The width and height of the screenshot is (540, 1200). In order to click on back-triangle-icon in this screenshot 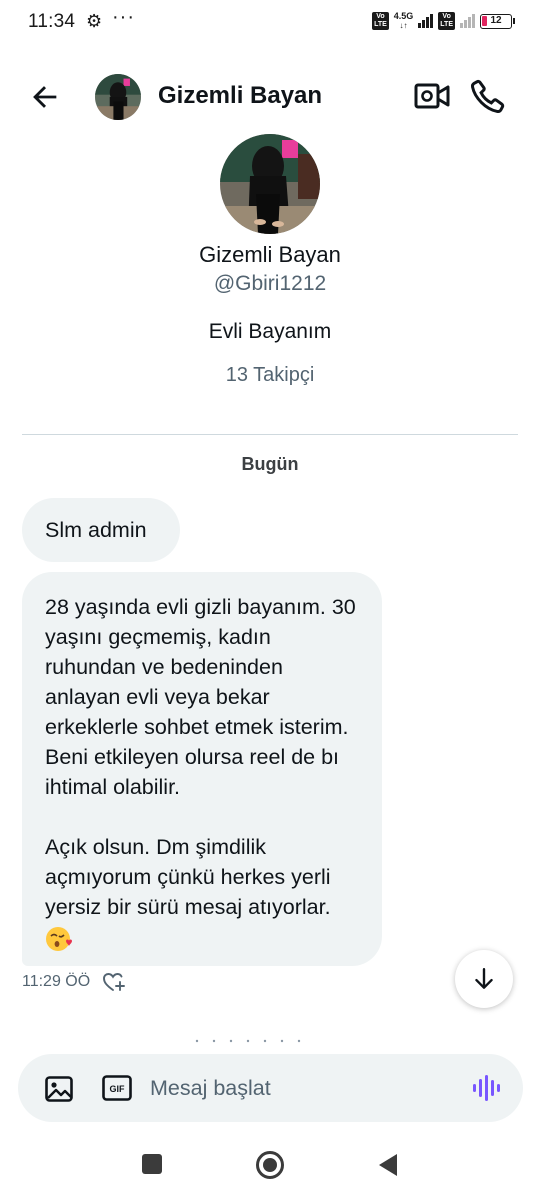, I will do `click(388, 1165)`.